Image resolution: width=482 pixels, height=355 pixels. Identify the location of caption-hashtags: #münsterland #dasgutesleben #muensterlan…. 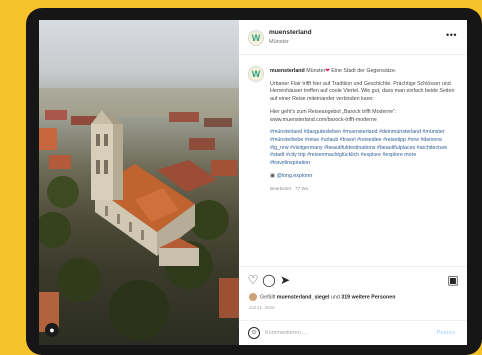
(363, 148).